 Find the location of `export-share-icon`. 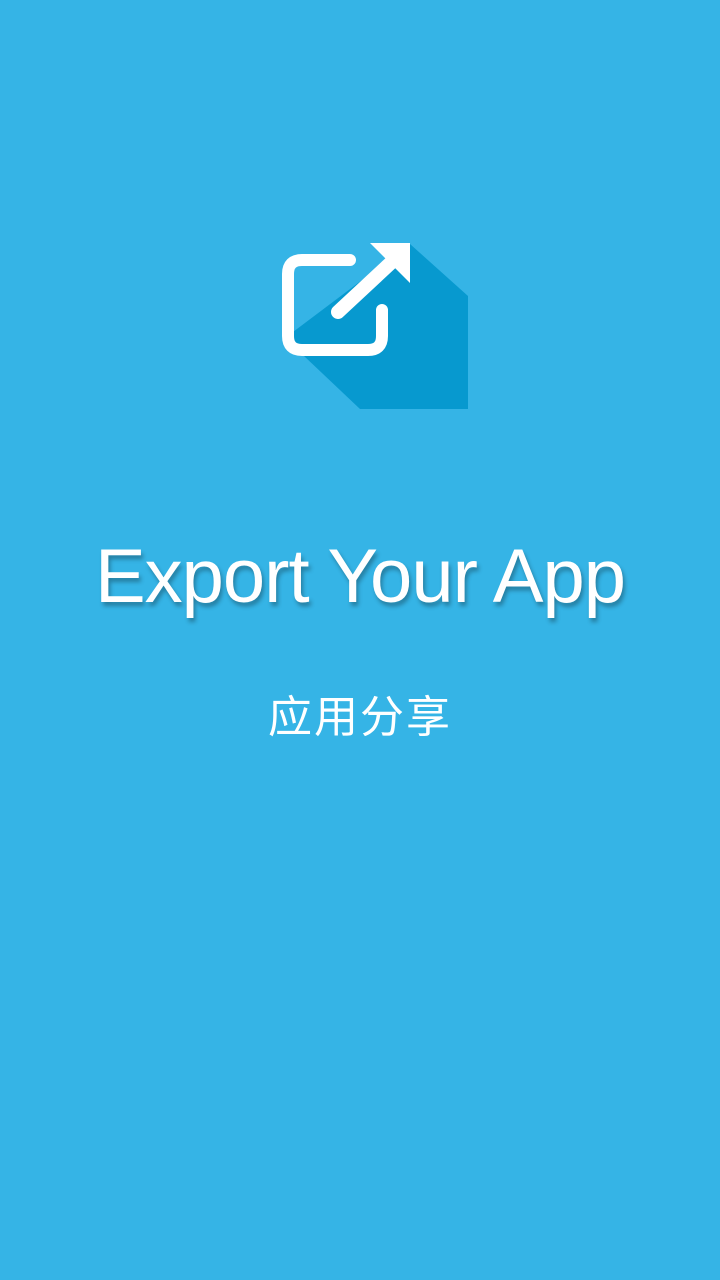

export-share-icon is located at coordinates (375, 326).